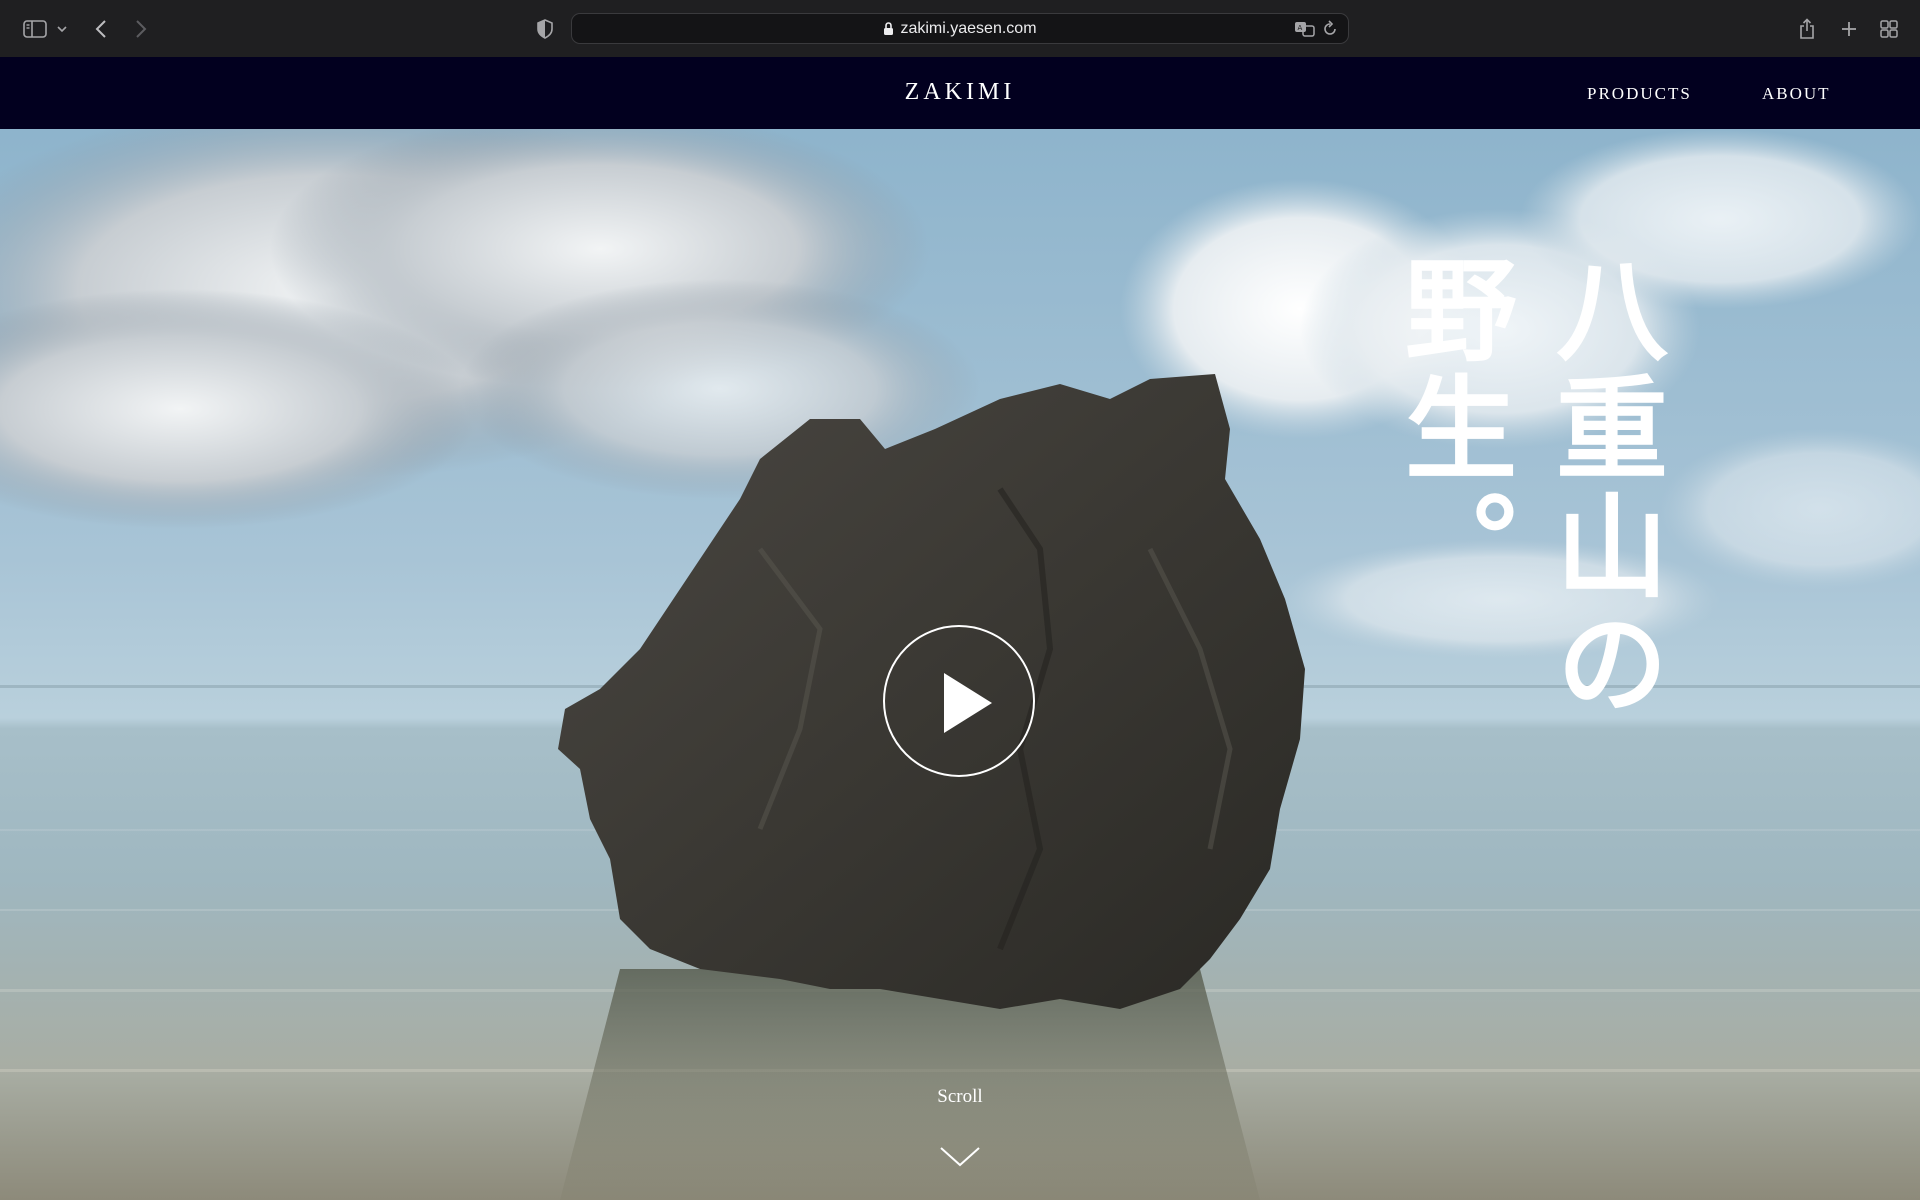 This screenshot has height=1200, width=1920. I want to click on tab-overview-icon, so click(1889, 29).